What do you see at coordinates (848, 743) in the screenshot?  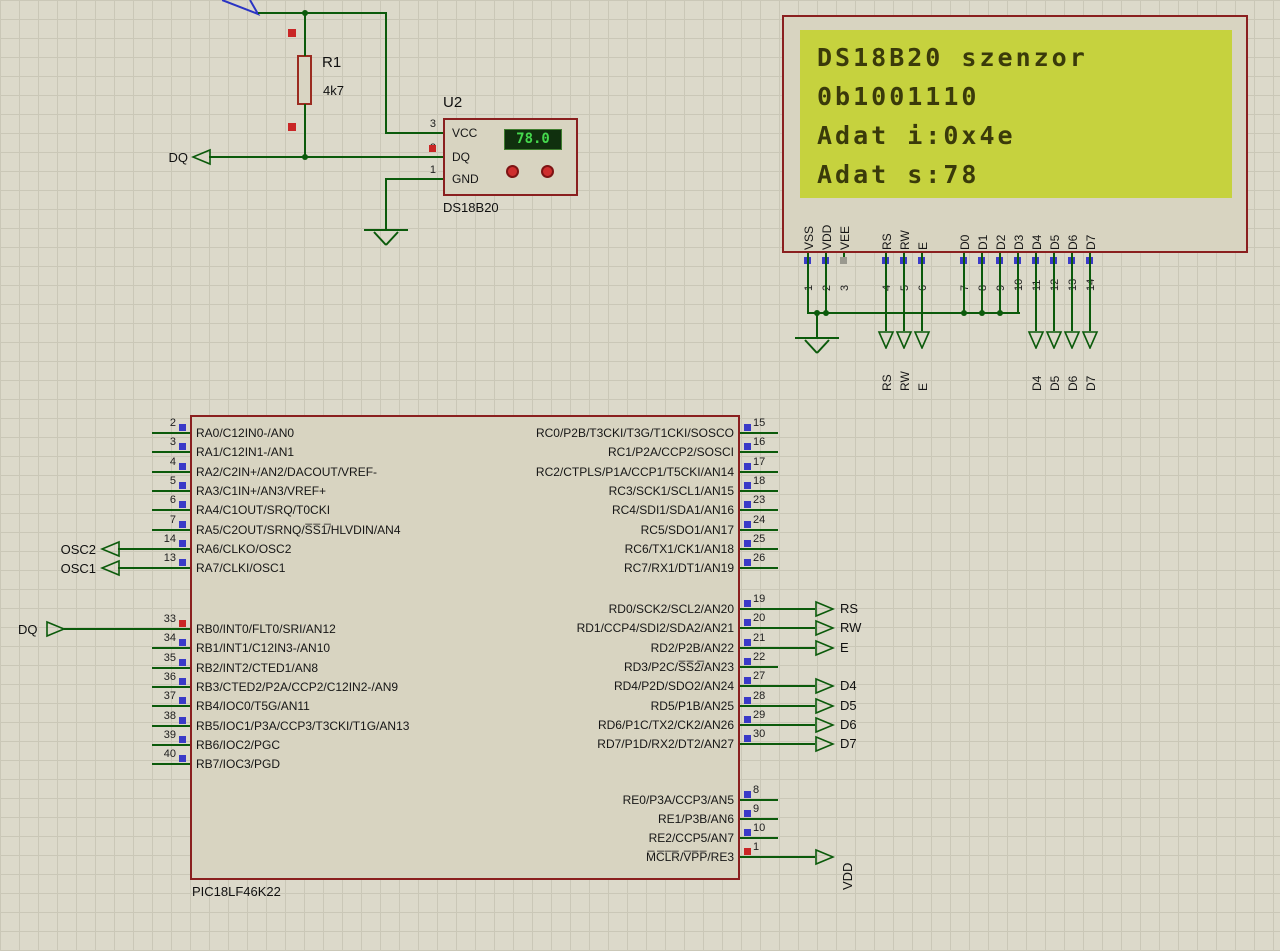 I see `net-label: D7` at bounding box center [848, 743].